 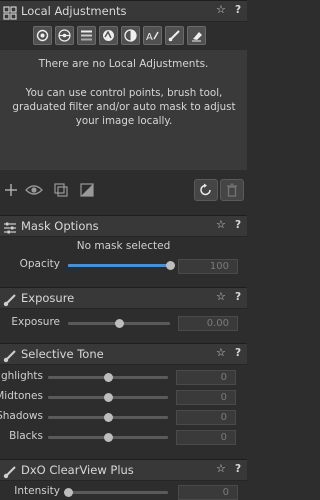 What do you see at coordinates (174, 35) in the screenshot?
I see `brush-icon` at bounding box center [174, 35].